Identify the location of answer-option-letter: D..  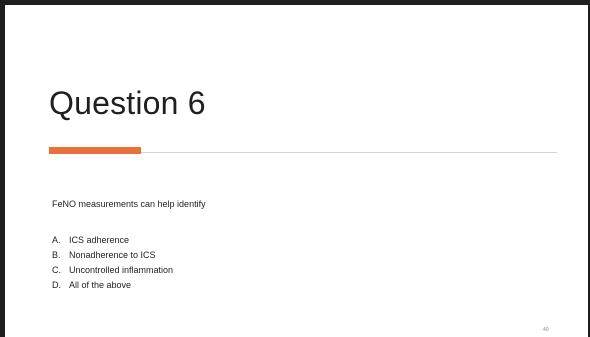
(56, 285).